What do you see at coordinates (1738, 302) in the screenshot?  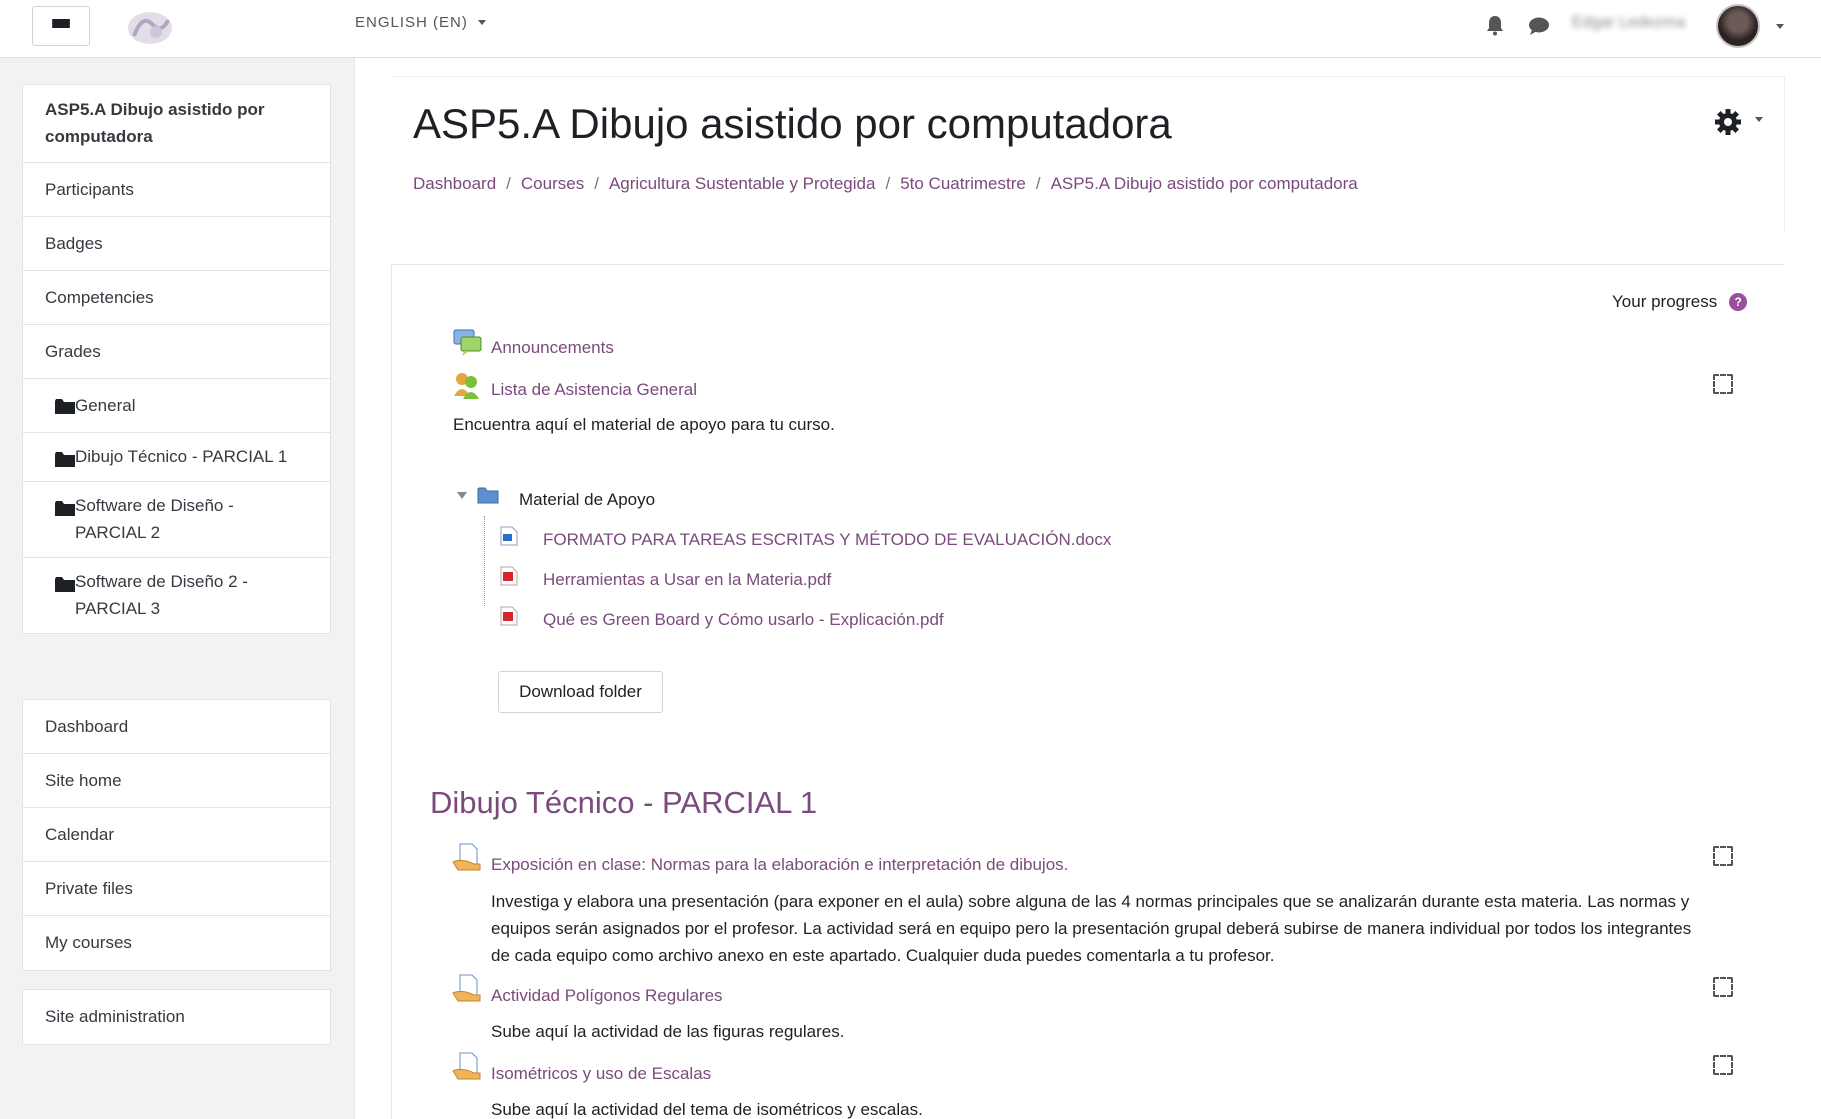 I see `help-icon: ?` at bounding box center [1738, 302].